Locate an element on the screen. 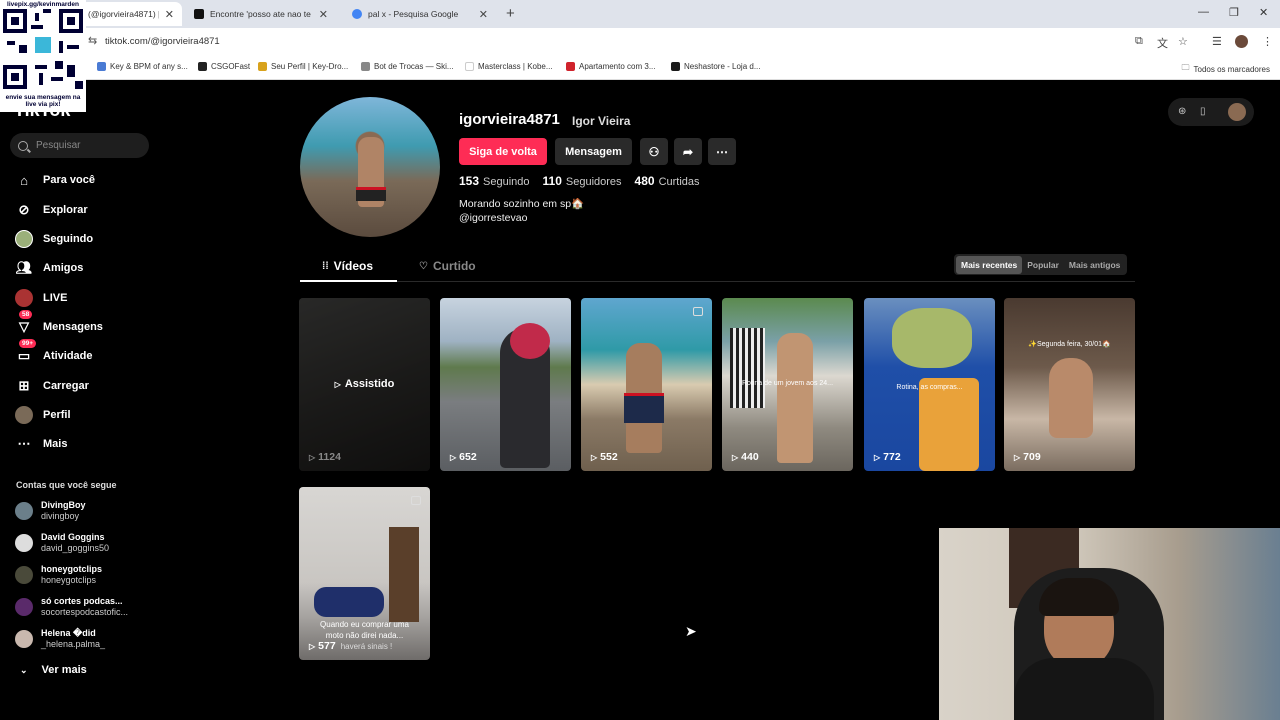 This screenshot has height=720, width=1280. browser-tab-google: pal x - Pesquisa Google ✕ is located at coordinates (420, 14).